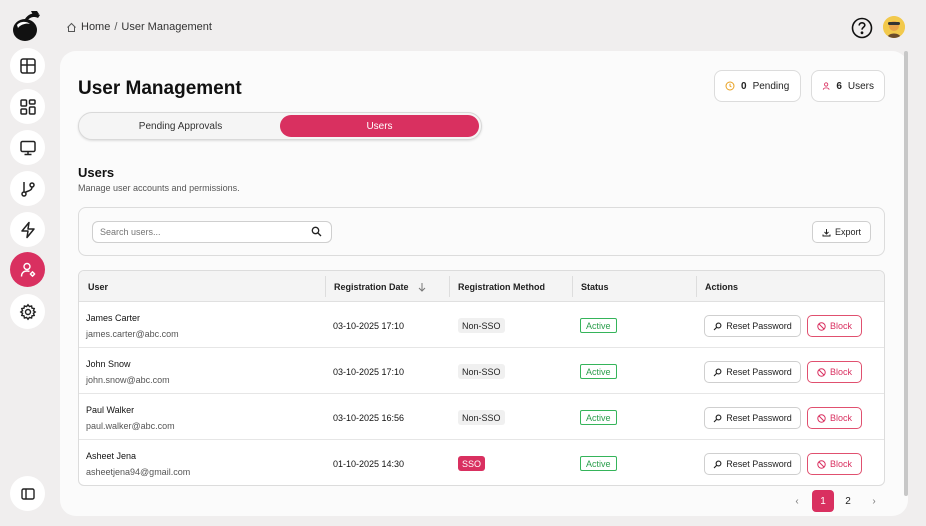  Describe the element at coordinates (110, 410) in the screenshot. I see `user-name: Paul Walker` at that location.